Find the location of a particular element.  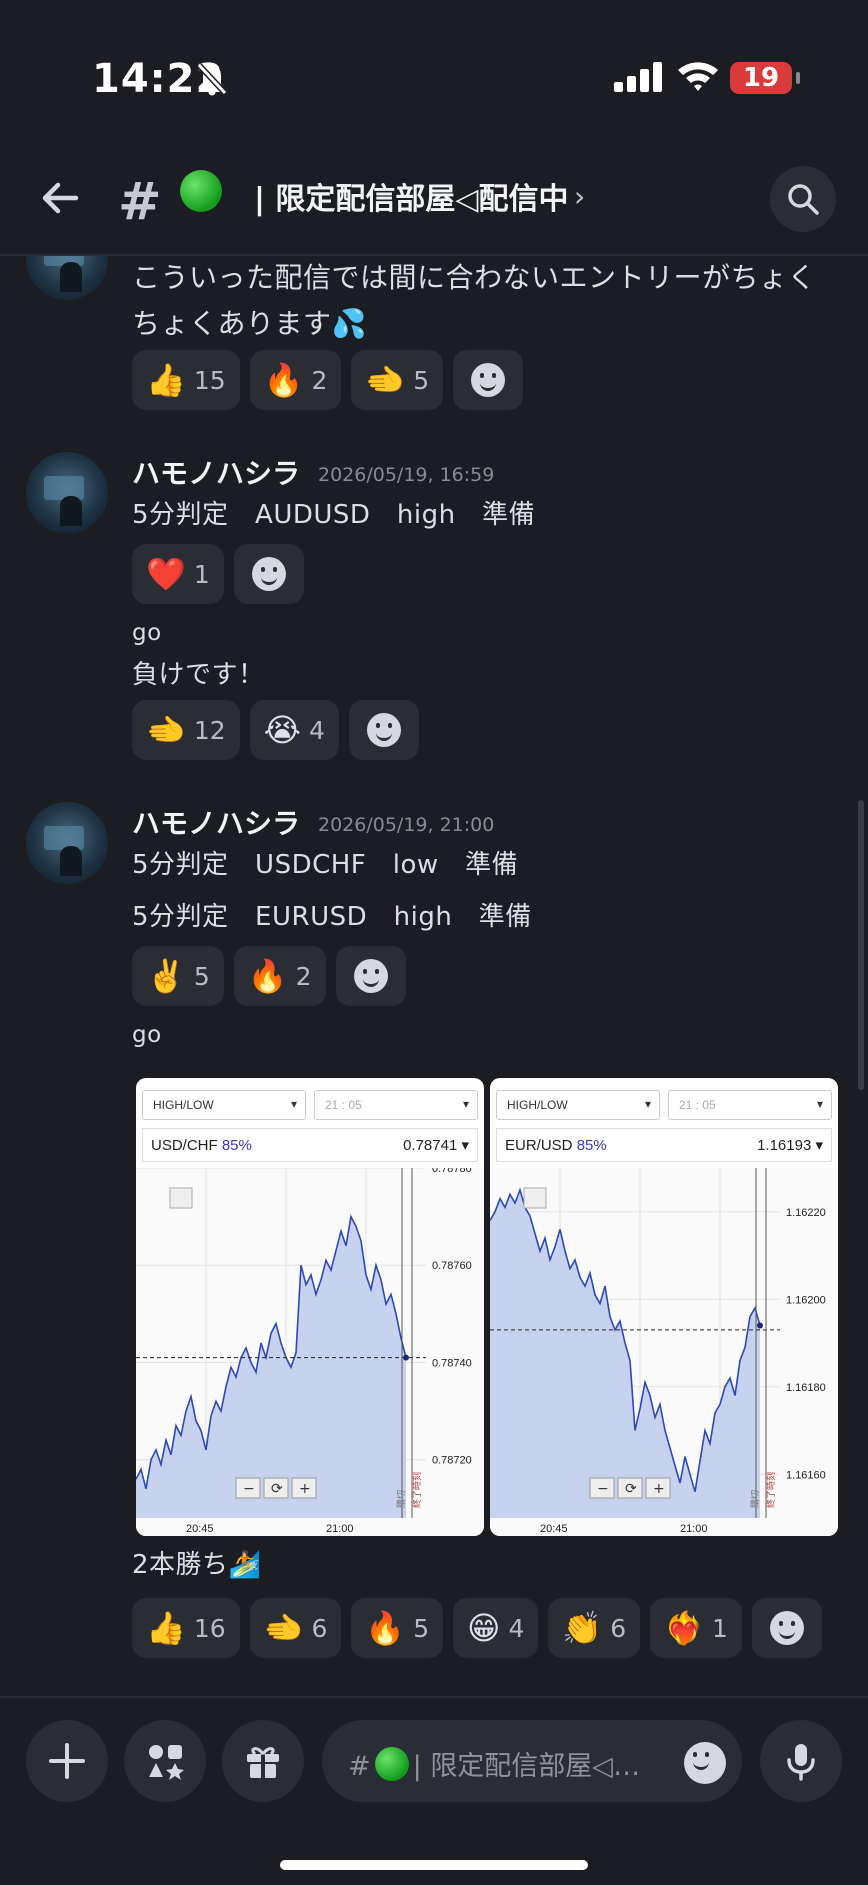

message-text: こういった配信では間に合わないエントリーがちょく is located at coordinates (474, 277).